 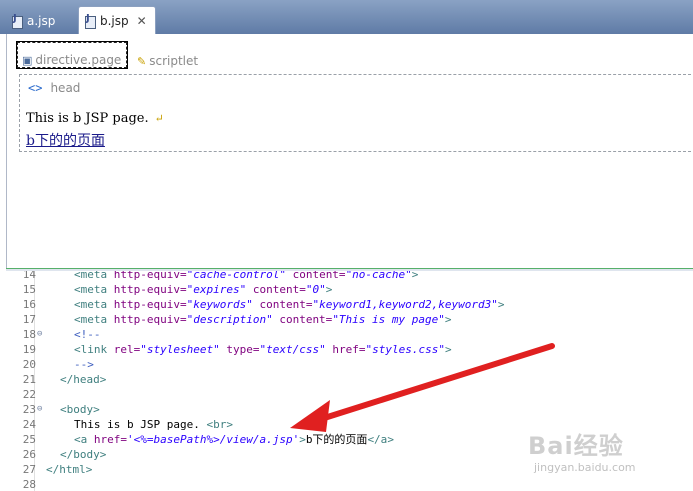 I want to click on watermark: Bai经验 jingyan.baidu.com, so click(x=582, y=450).